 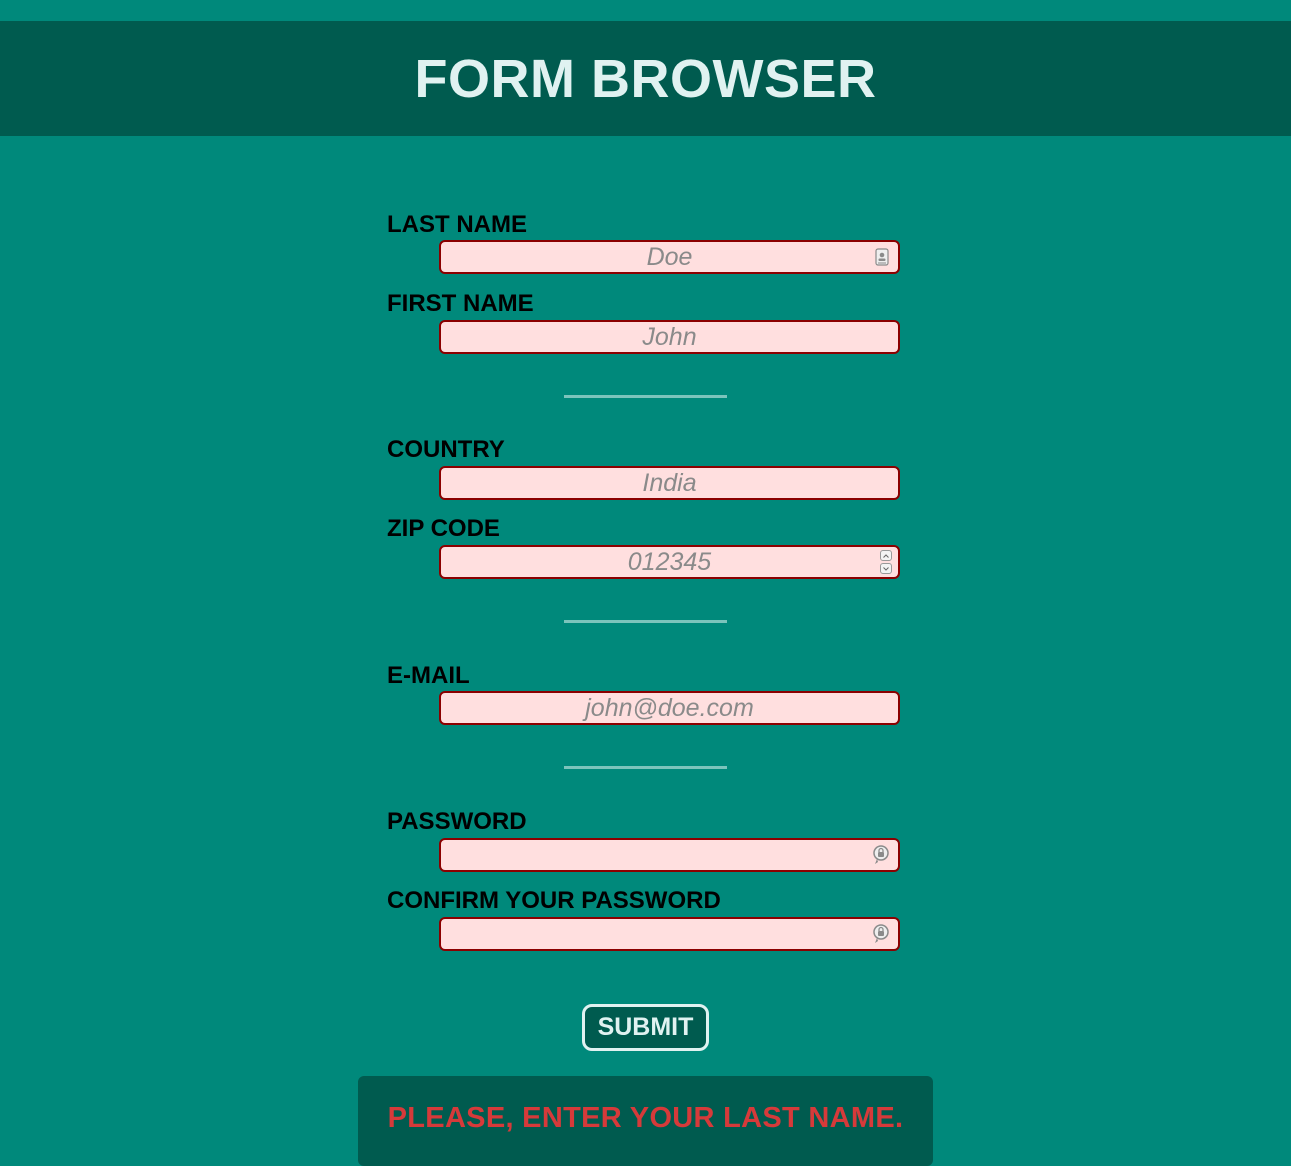 I want to click on first-name-label: FIRST NAME, so click(x=460, y=303).